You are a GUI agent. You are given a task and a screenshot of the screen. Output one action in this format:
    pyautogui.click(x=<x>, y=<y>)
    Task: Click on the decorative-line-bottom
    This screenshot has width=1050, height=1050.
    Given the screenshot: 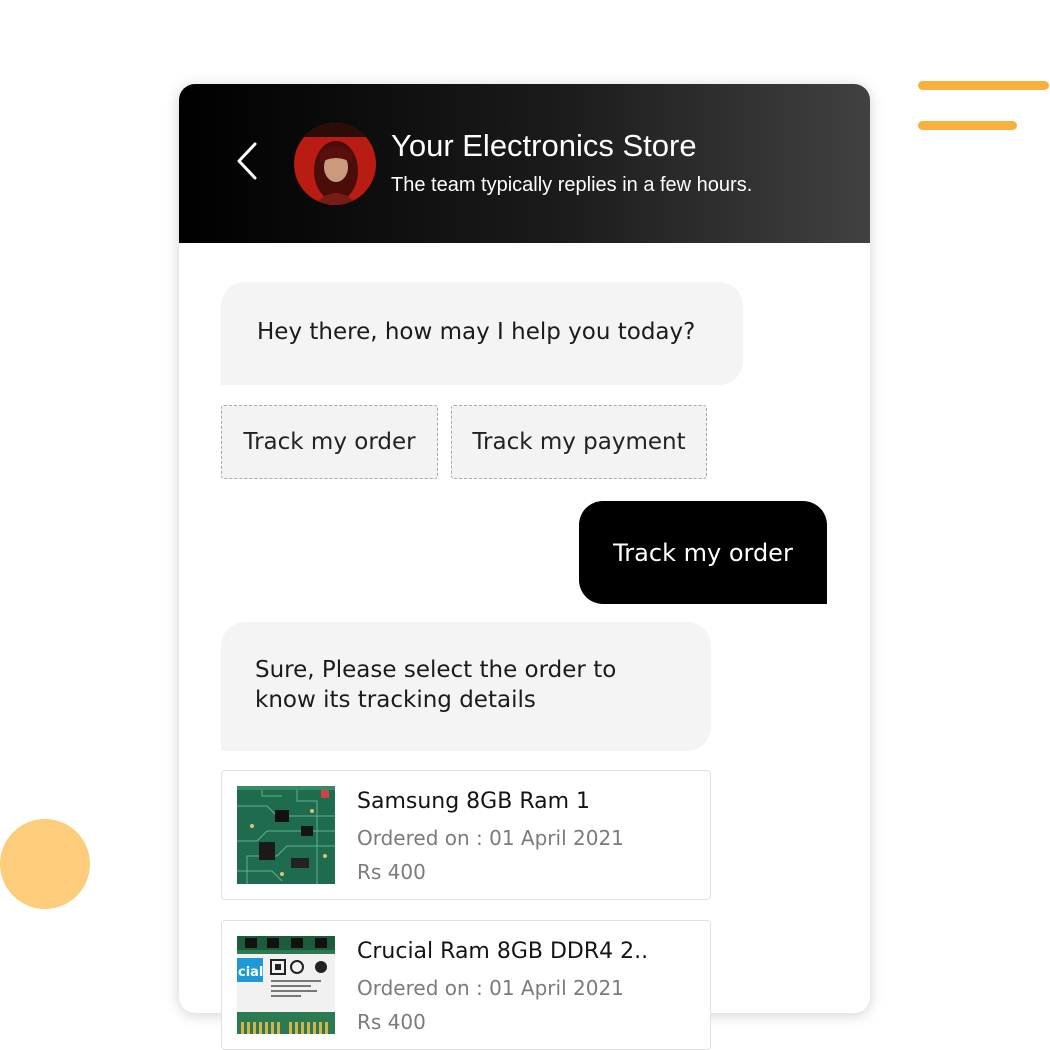 What is the action you would take?
    pyautogui.click(x=967, y=125)
    